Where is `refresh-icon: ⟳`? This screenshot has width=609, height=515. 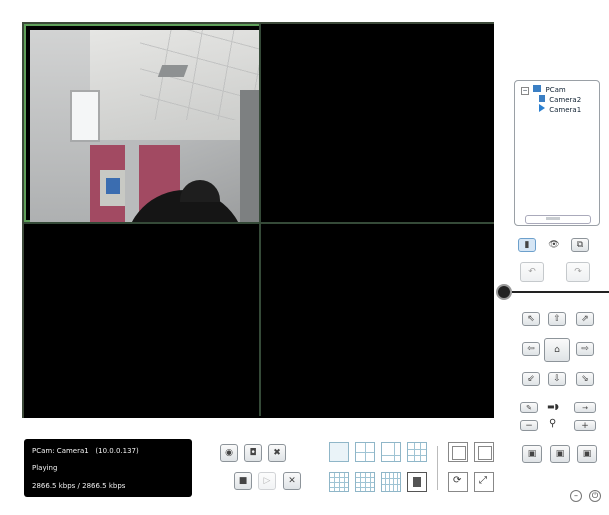
refresh-icon: ⟳ is located at coordinates (457, 480).